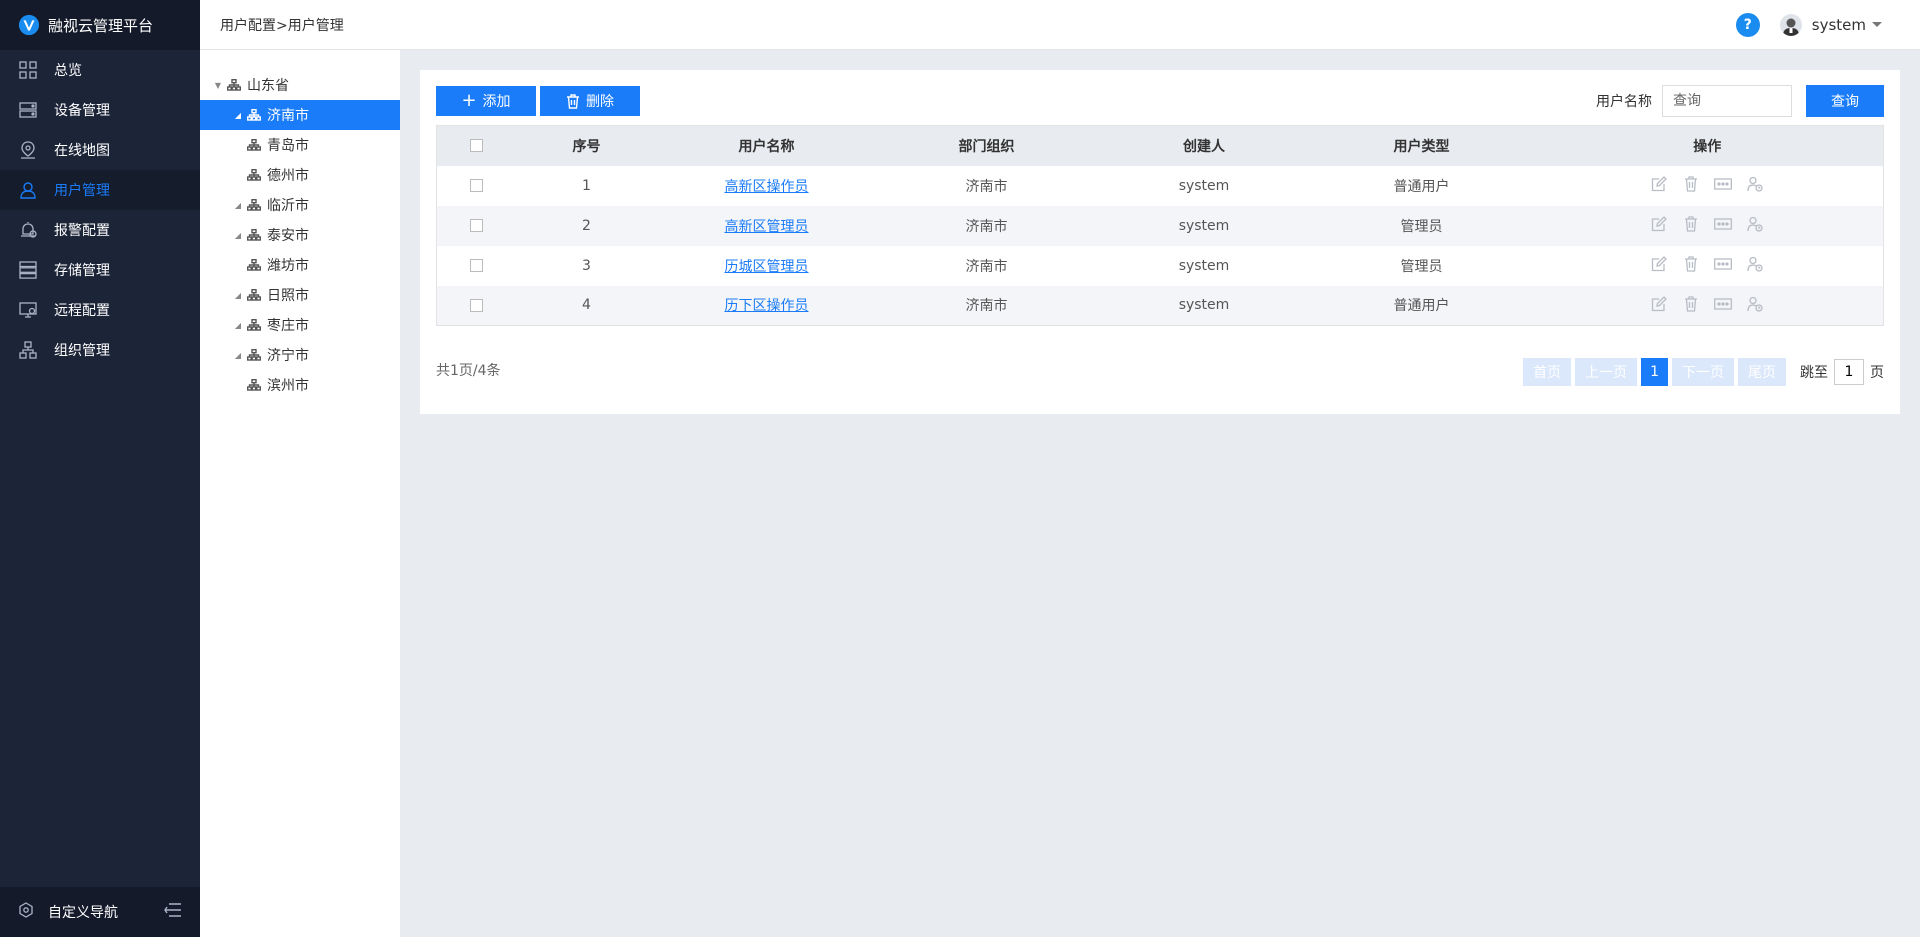 The width and height of the screenshot is (1920, 937). I want to click on column-header: 序号, so click(586, 145).